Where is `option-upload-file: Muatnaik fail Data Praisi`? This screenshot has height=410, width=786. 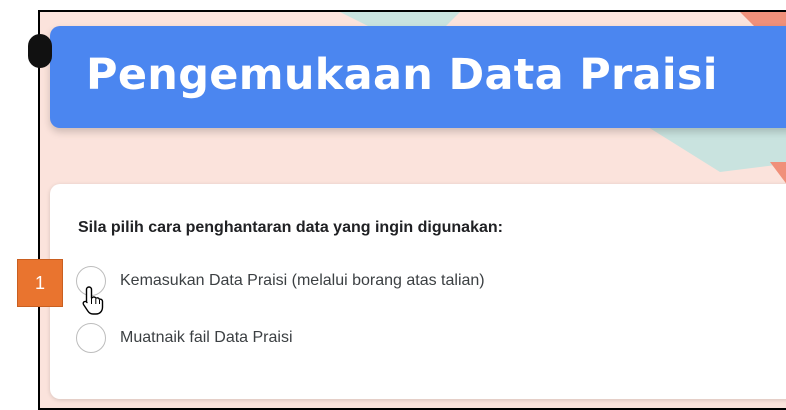 option-upload-file: Muatnaik fail Data Praisi is located at coordinates (184, 338).